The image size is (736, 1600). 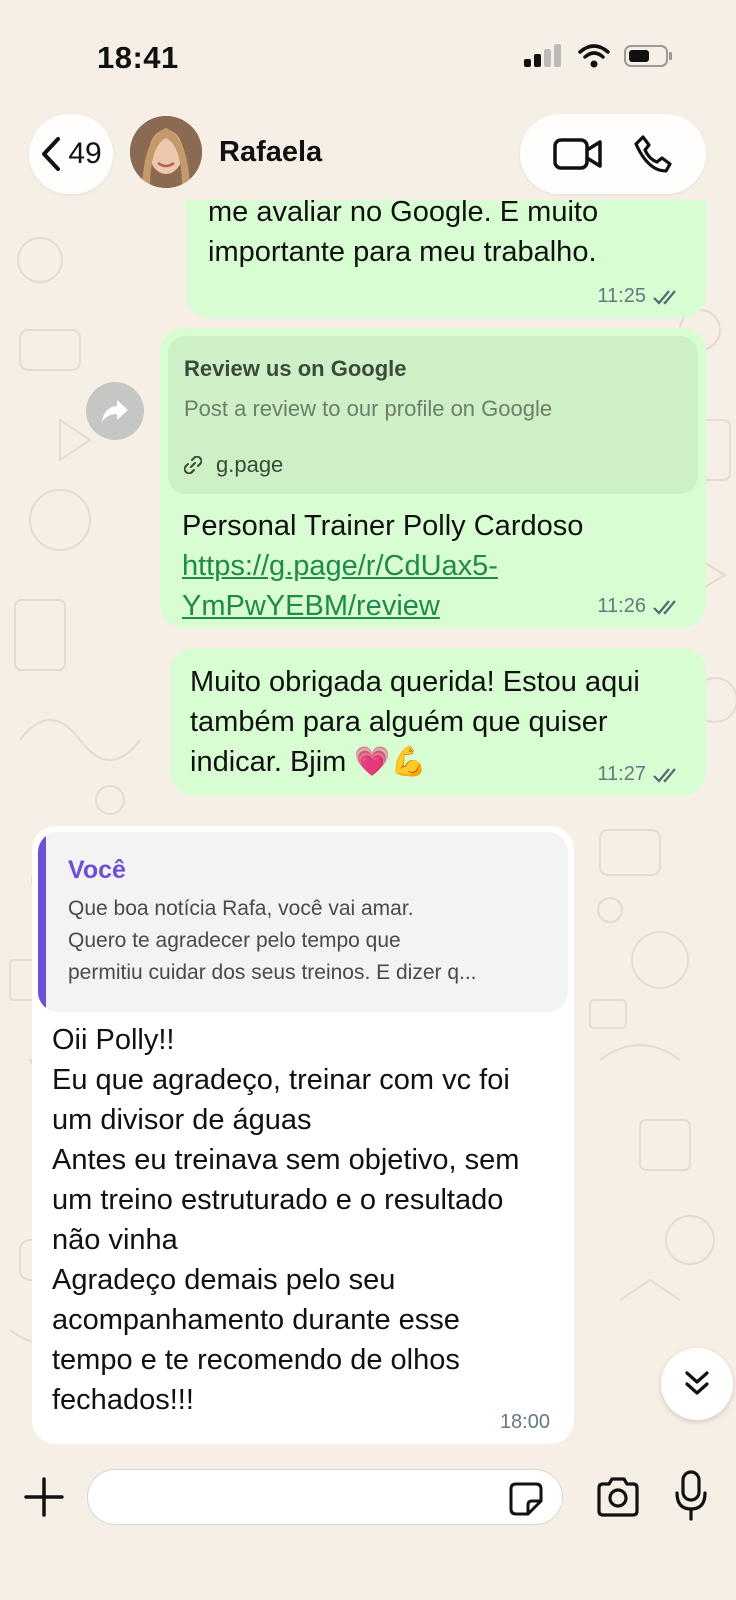 I want to click on scroll-to-bottom-button, so click(x=697, y=1384).